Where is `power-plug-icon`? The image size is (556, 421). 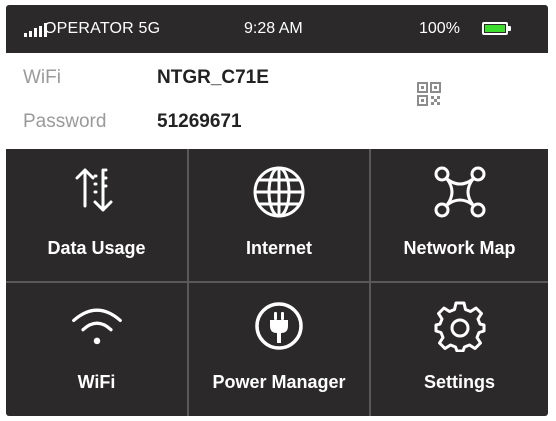 power-plug-icon is located at coordinates (279, 326).